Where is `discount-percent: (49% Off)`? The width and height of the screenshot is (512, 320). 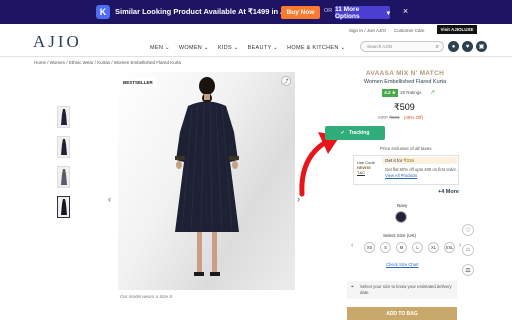 discount-percent: (49% Off) is located at coordinates (413, 117).